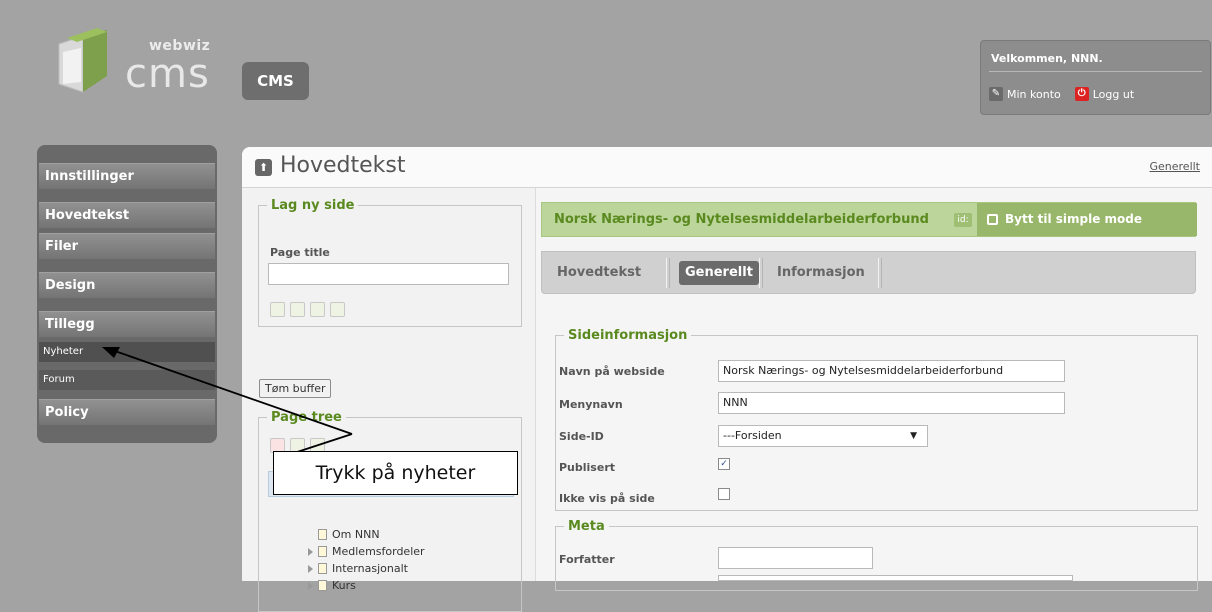  Describe the element at coordinates (913, 436) in the screenshot. I see `chevron-down-icon: ▼` at that location.